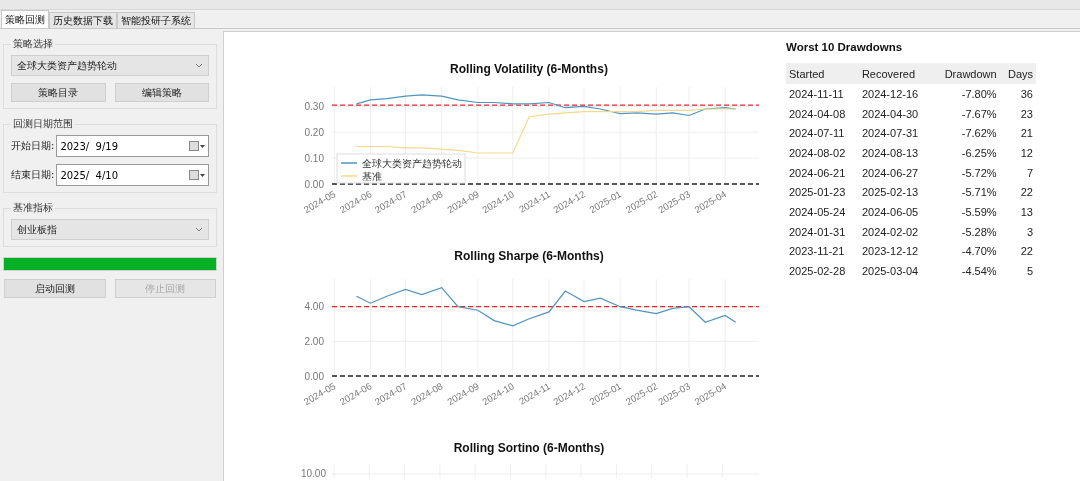  What do you see at coordinates (314, 158) in the screenshot?
I see `axis-label: 0.10` at bounding box center [314, 158].